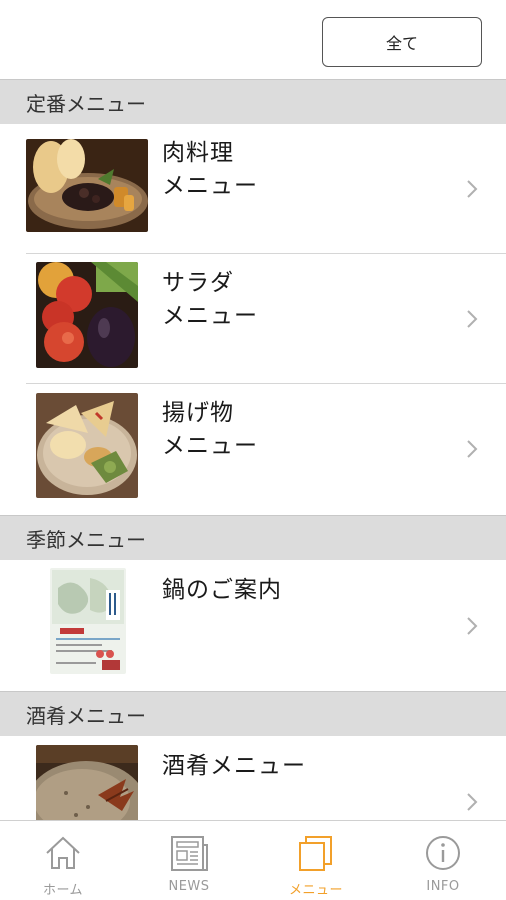 This screenshot has height=900, width=506. What do you see at coordinates (443, 853) in the screenshot?
I see `info-icon` at bounding box center [443, 853].